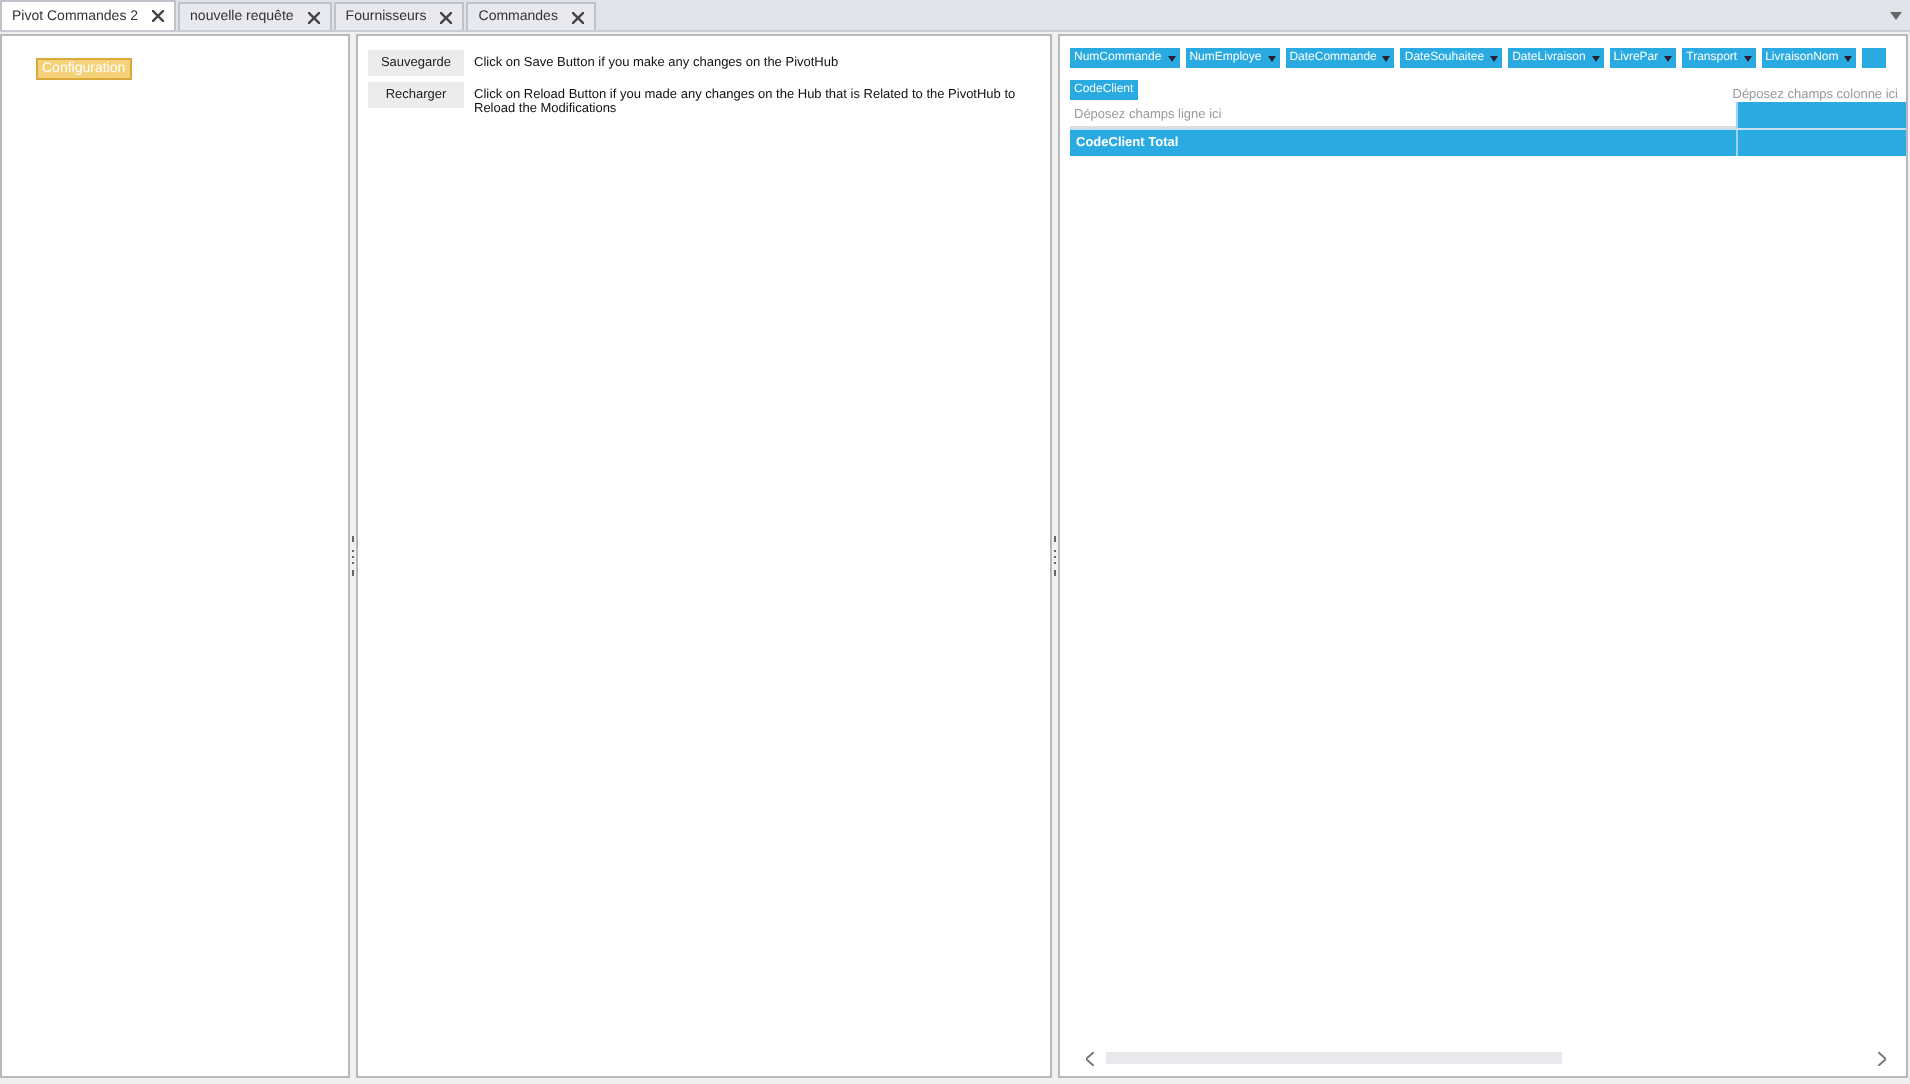  Describe the element at coordinates (1090, 1058) in the screenshot. I see `scroll-left-icon` at that location.